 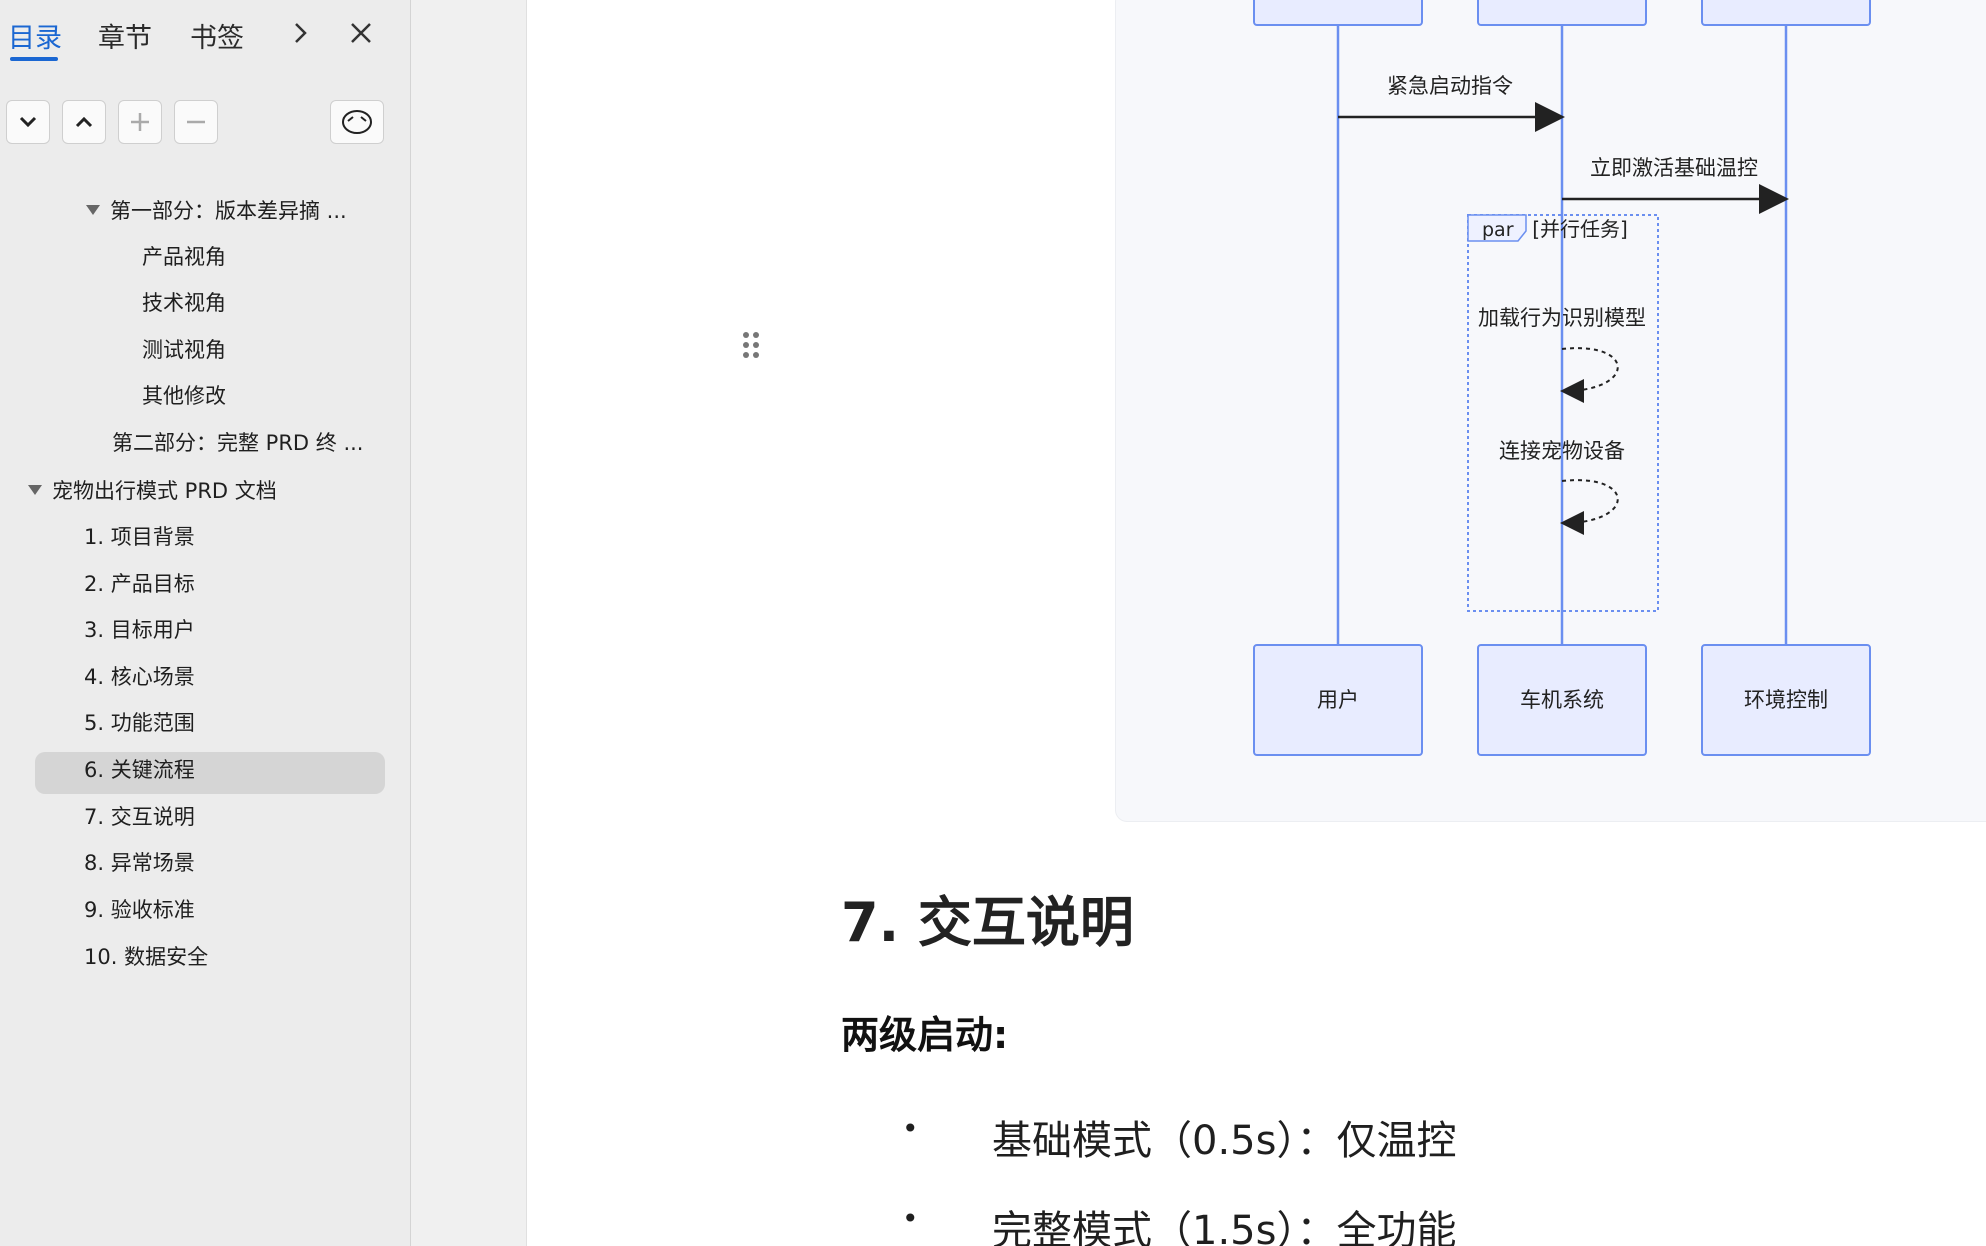 What do you see at coordinates (139, 537) in the screenshot?
I see `toc-item-1: 1. 项目背景` at bounding box center [139, 537].